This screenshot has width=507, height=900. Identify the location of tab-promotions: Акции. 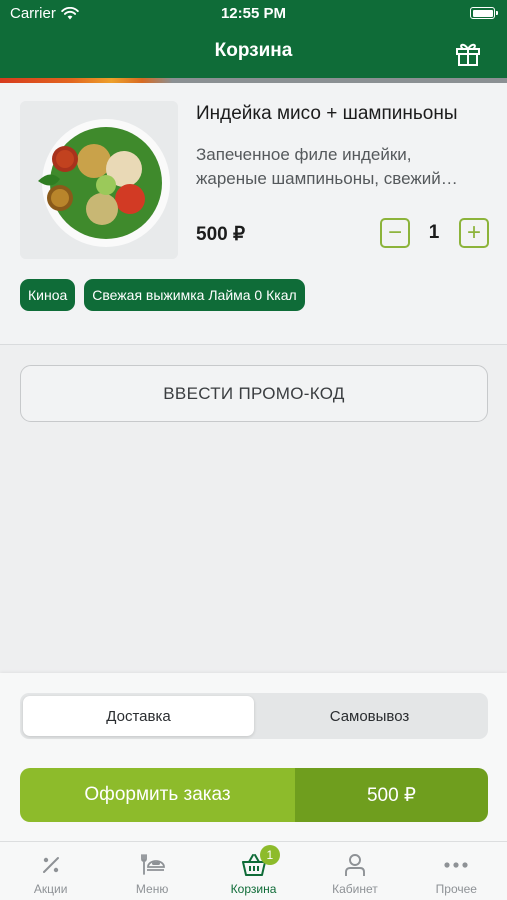
(50, 871).